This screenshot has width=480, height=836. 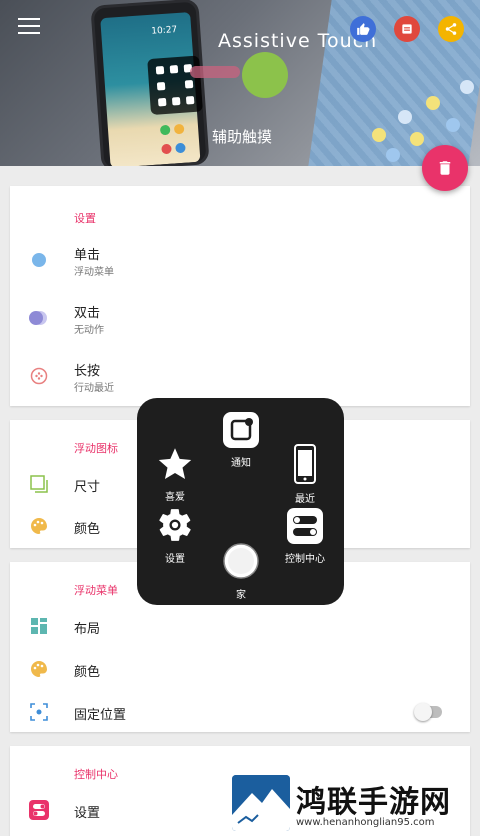 What do you see at coordinates (87, 371) in the screenshot?
I see `row-label: 长按` at bounding box center [87, 371].